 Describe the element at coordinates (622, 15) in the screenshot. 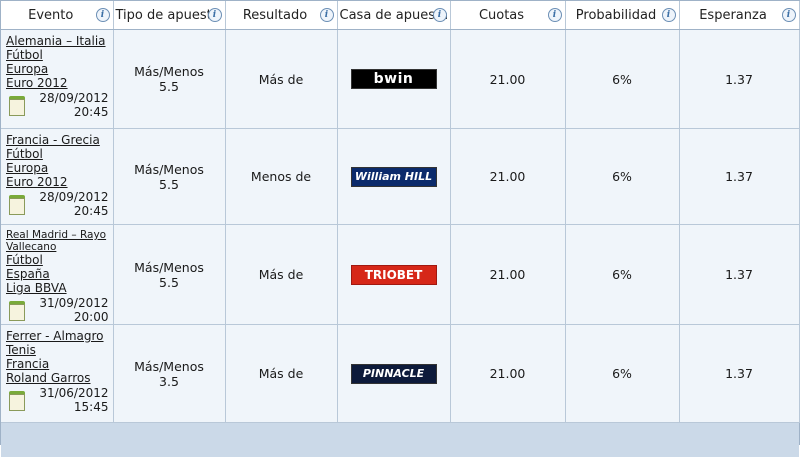

I see `col-header-probabilidad: Probabilidad i` at that location.